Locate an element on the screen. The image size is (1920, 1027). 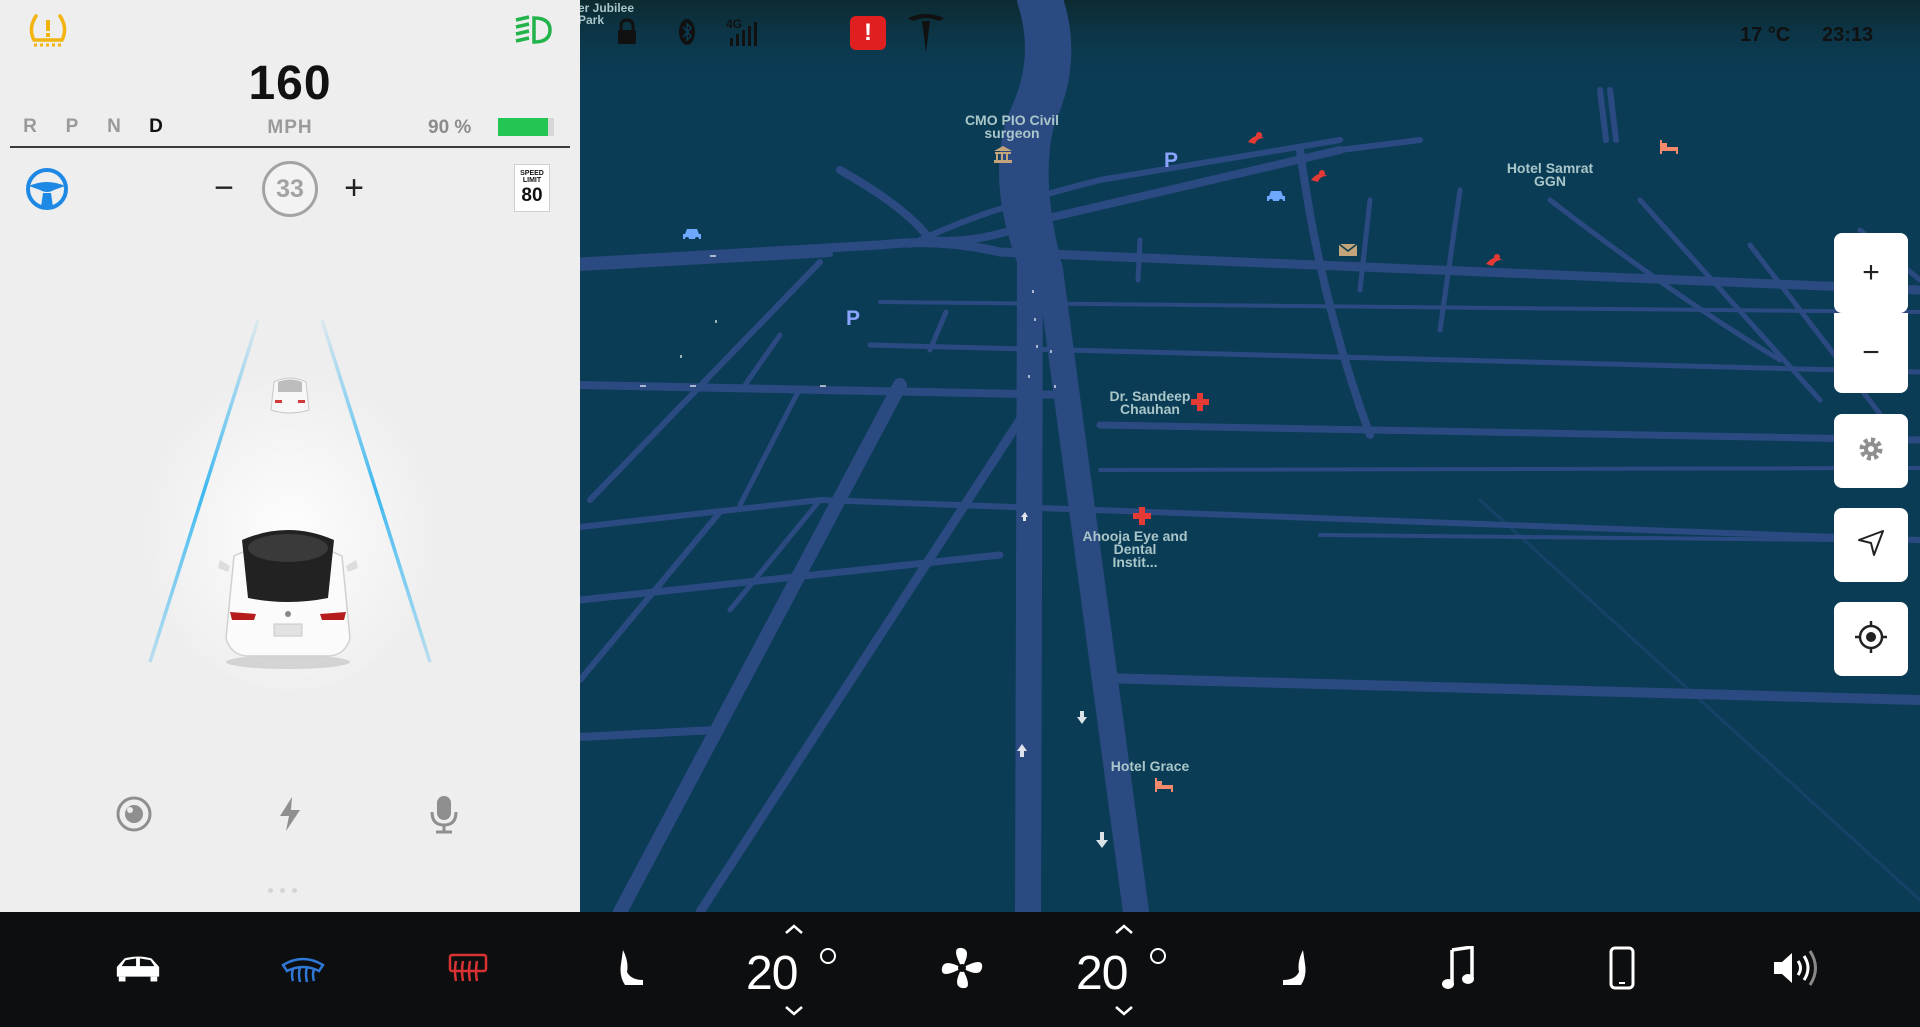
driver-temp-control: 20 is located at coordinates (795, 969).